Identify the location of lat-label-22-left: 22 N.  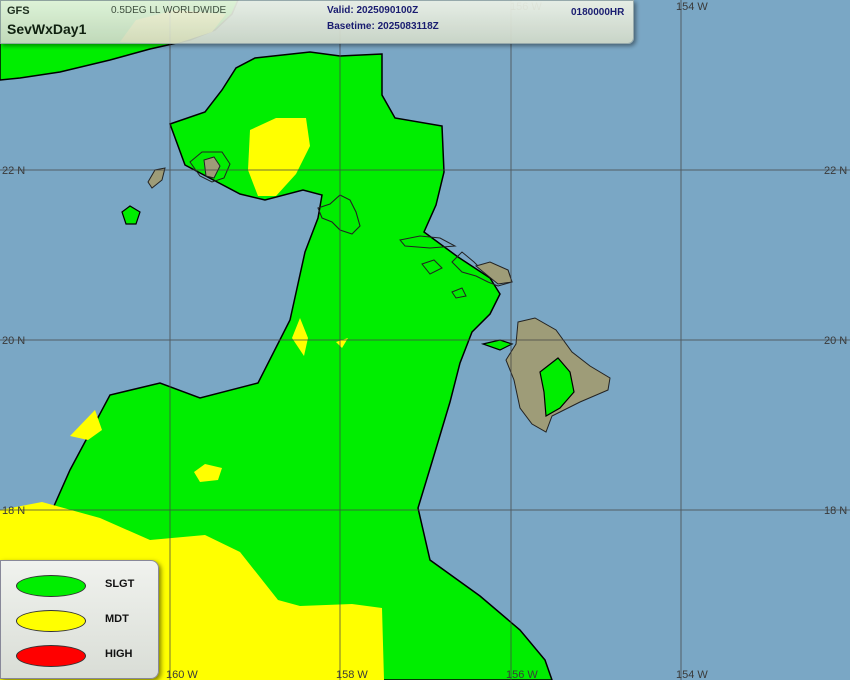
(13, 171).